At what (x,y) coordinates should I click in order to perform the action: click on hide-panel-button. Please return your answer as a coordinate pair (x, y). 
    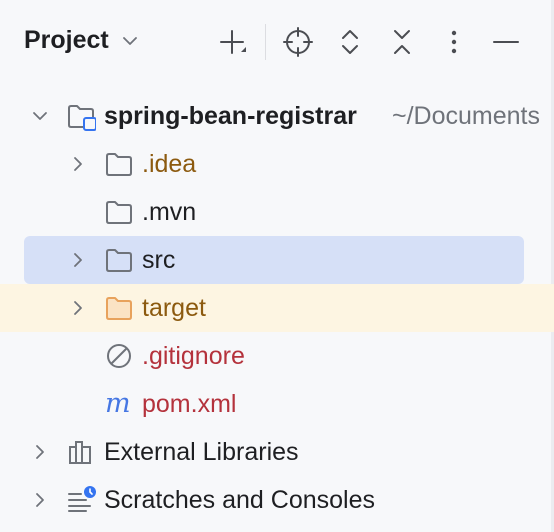
    Looking at the image, I should click on (506, 42).